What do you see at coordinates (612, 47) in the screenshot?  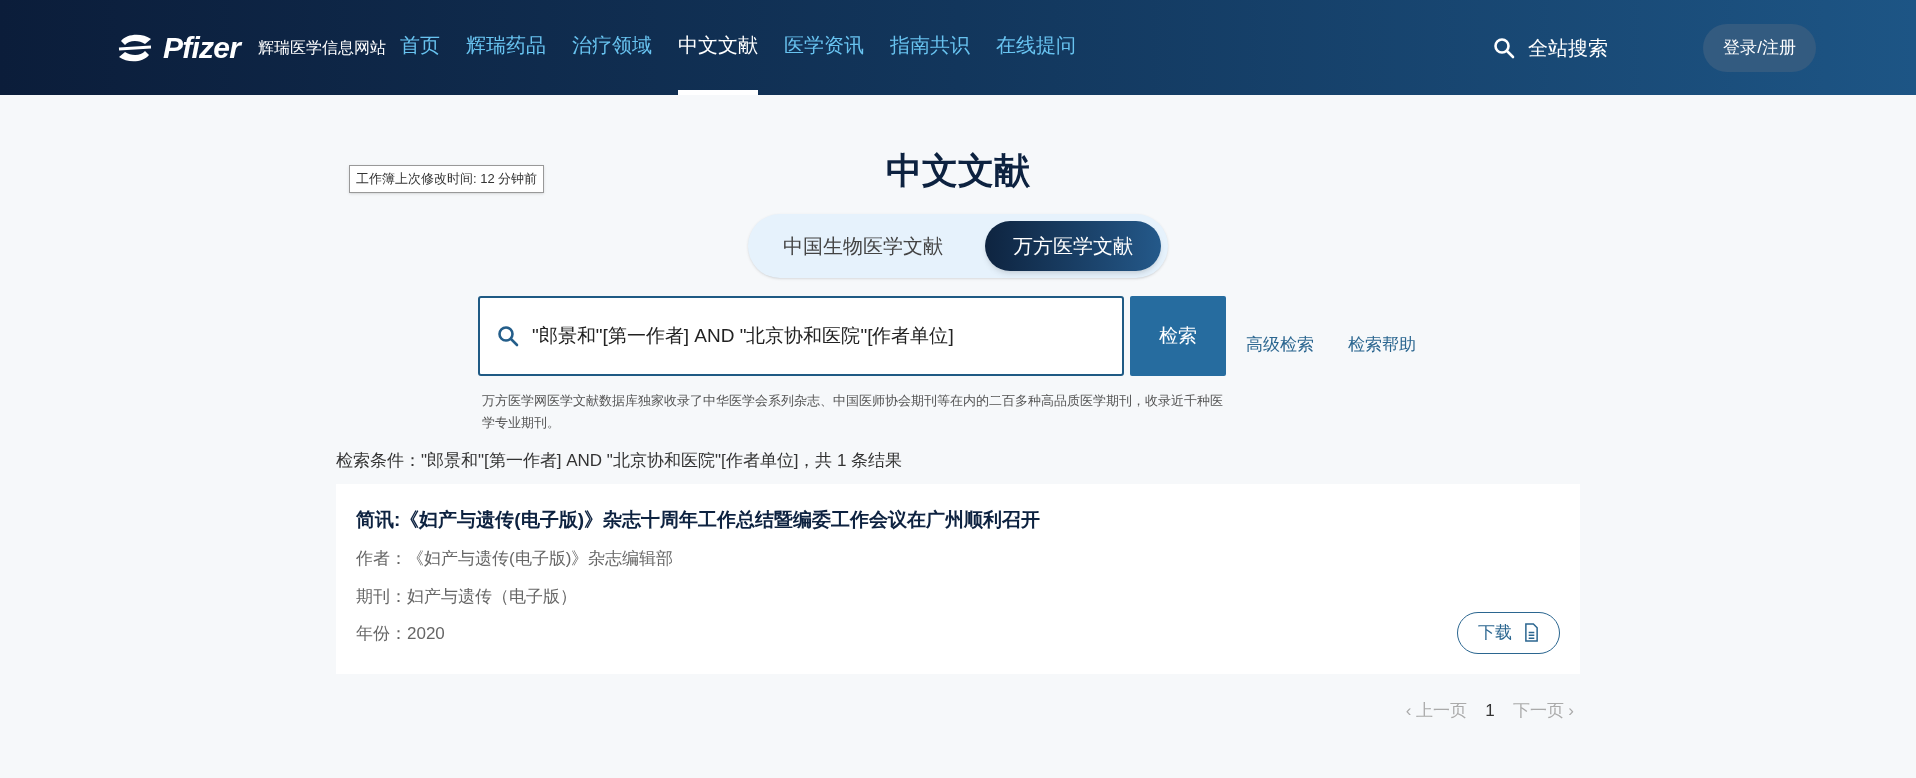 I see `nav-link: 治疗领域` at bounding box center [612, 47].